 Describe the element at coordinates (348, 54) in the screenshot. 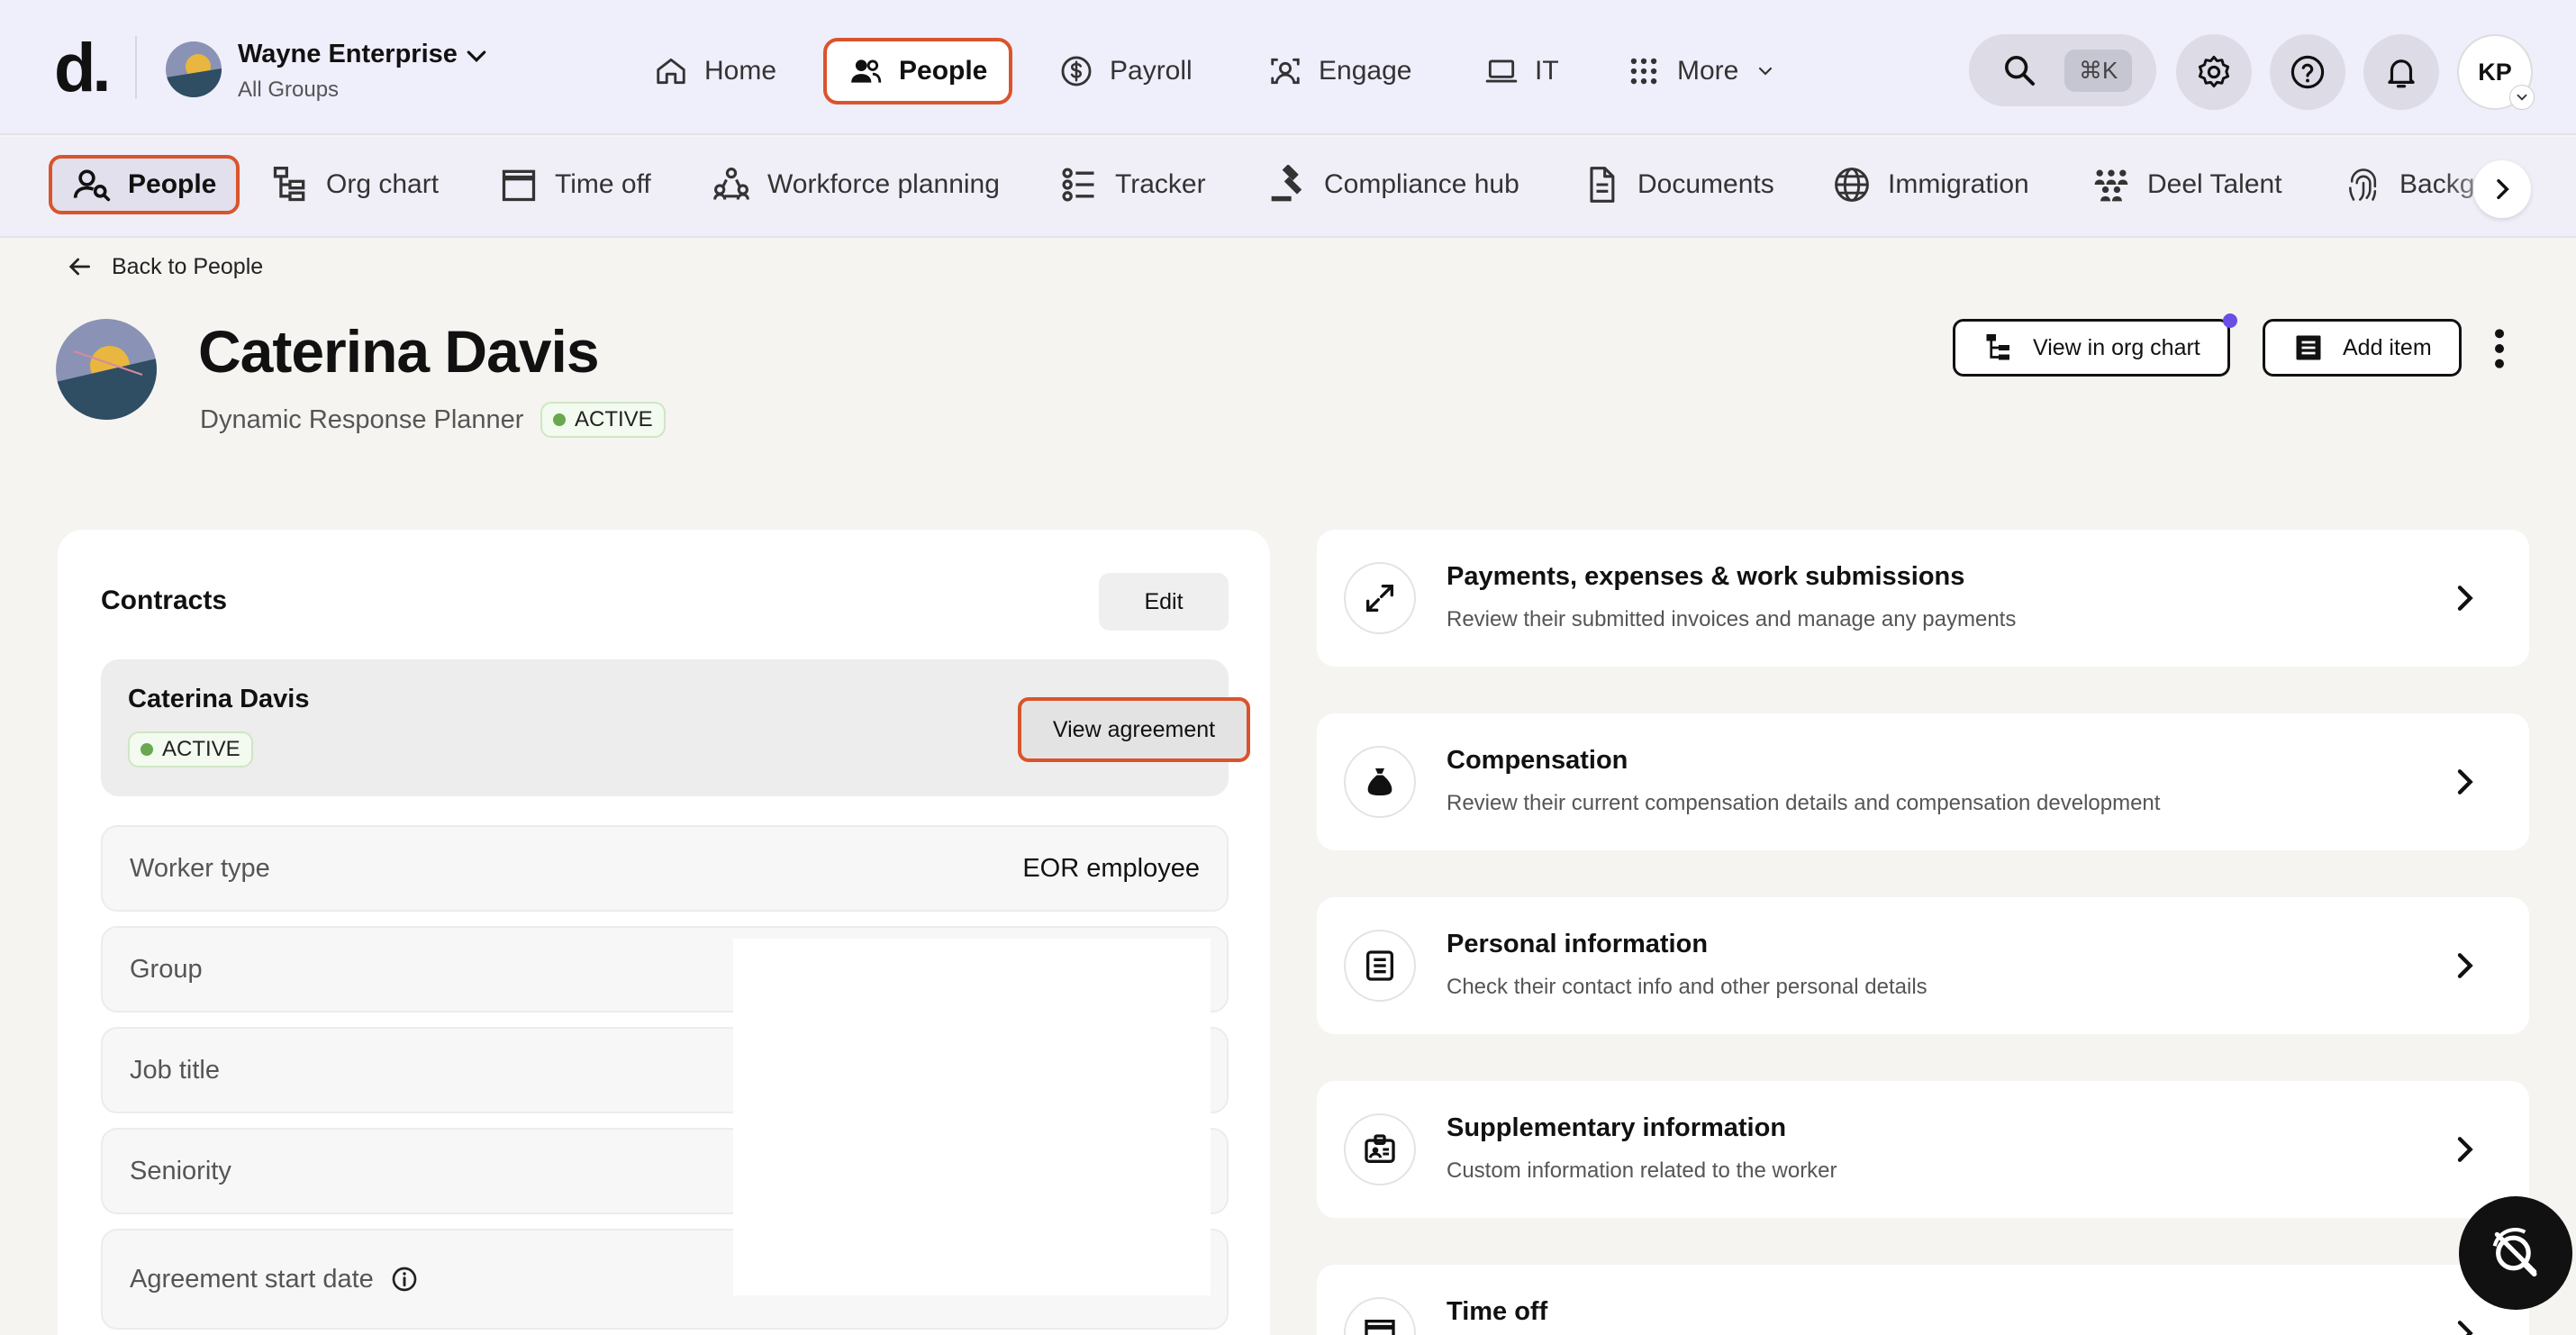

I see `org-switcher: Wayne Enterprise` at that location.